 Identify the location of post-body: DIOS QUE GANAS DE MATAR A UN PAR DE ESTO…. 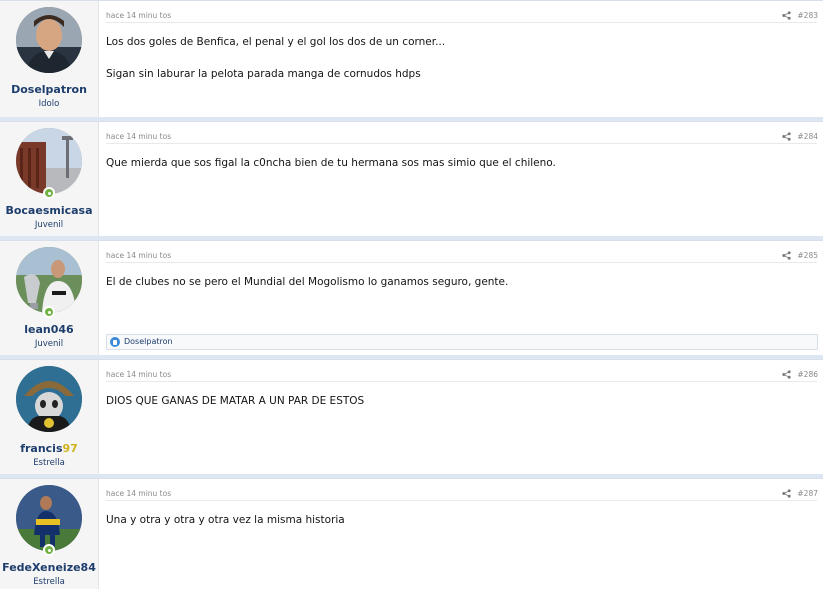
(235, 401).